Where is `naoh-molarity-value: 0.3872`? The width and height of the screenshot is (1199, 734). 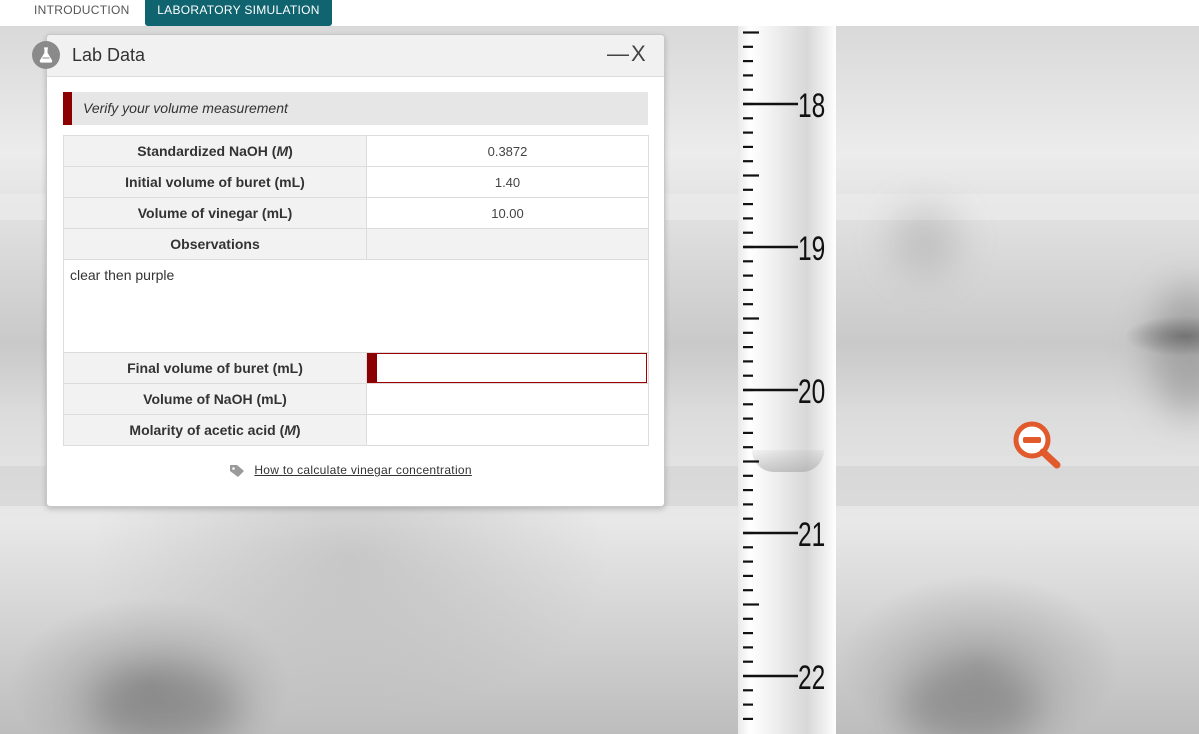 naoh-molarity-value: 0.3872 is located at coordinates (507, 151).